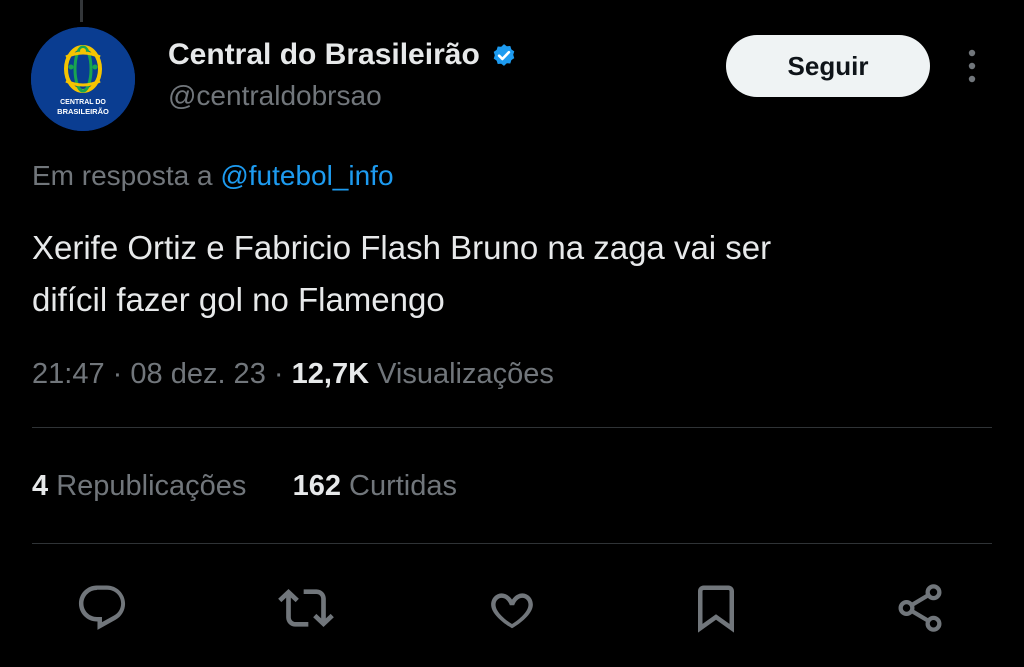 This screenshot has height=667, width=1024. I want to click on tweet-time: 21:47, so click(68, 374).